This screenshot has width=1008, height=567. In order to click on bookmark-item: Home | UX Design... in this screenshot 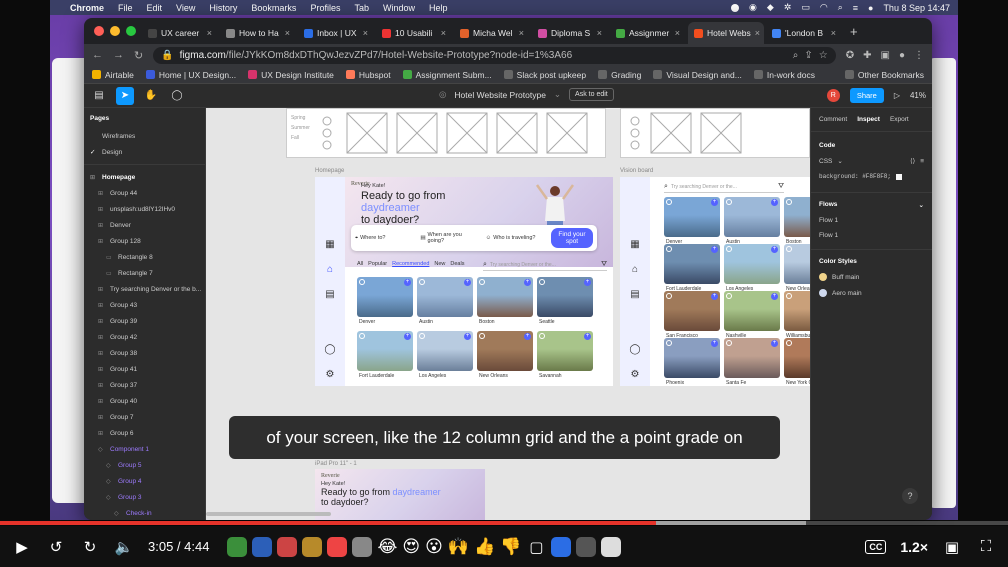, I will do `click(190, 75)`.